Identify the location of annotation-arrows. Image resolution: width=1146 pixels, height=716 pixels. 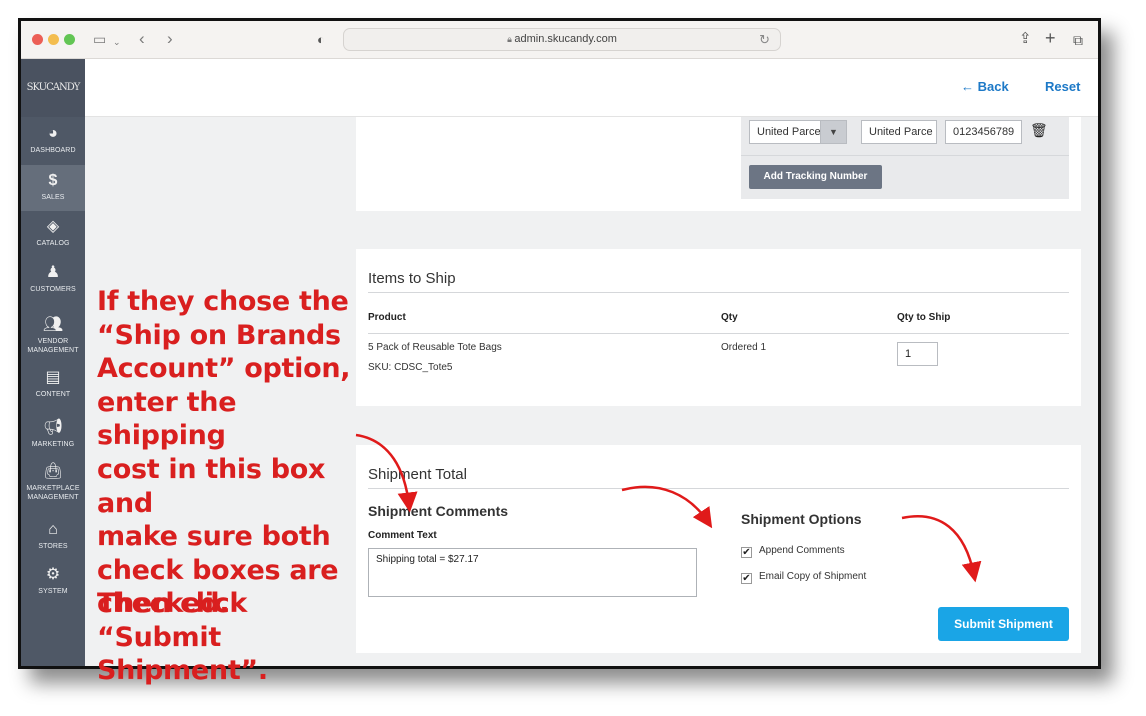
(668, 508).